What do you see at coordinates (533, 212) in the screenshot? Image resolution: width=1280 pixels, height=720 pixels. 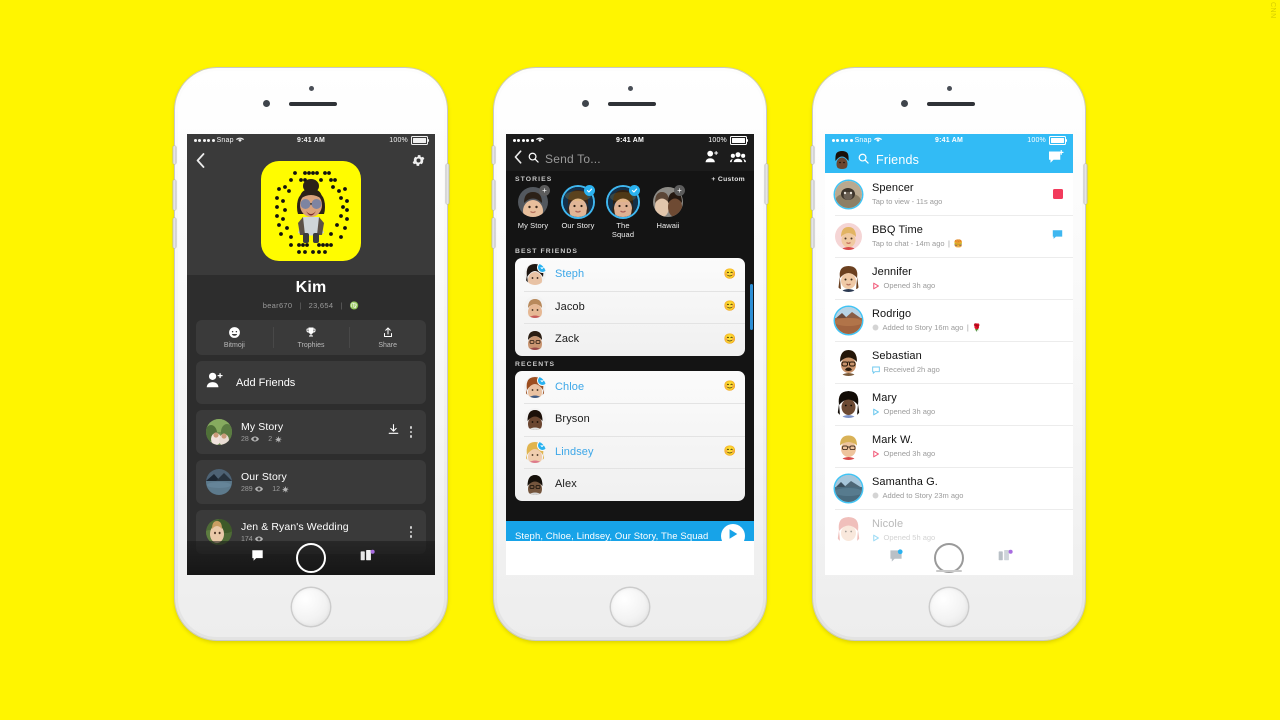 I see `story-chip-my-story: + My Story` at bounding box center [533, 212].